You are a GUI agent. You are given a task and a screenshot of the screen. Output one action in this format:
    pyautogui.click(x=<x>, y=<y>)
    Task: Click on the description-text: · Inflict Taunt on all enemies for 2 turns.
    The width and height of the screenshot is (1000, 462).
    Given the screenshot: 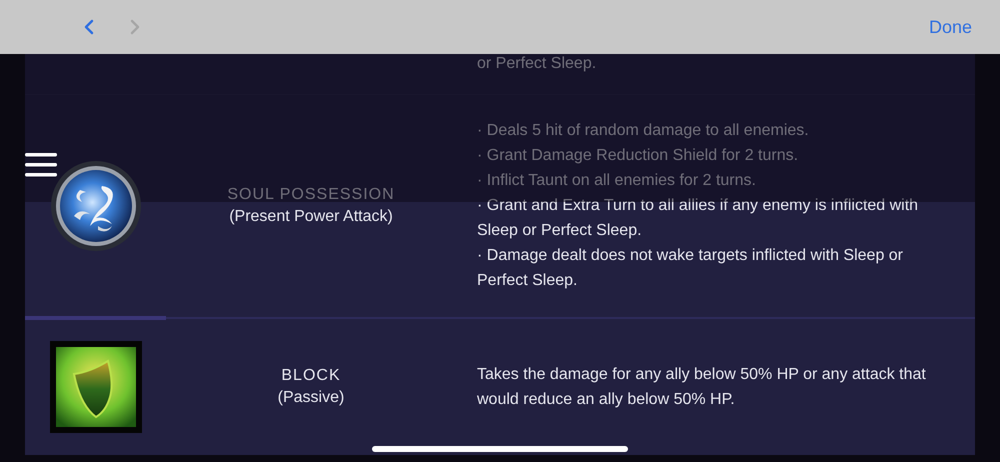 What is the action you would take?
    pyautogui.click(x=617, y=181)
    